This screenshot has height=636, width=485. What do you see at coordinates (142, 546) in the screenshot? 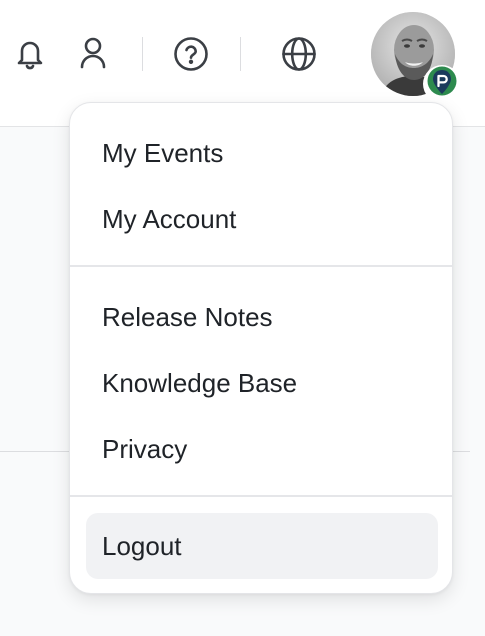
I see `logout-label: Logout` at bounding box center [142, 546].